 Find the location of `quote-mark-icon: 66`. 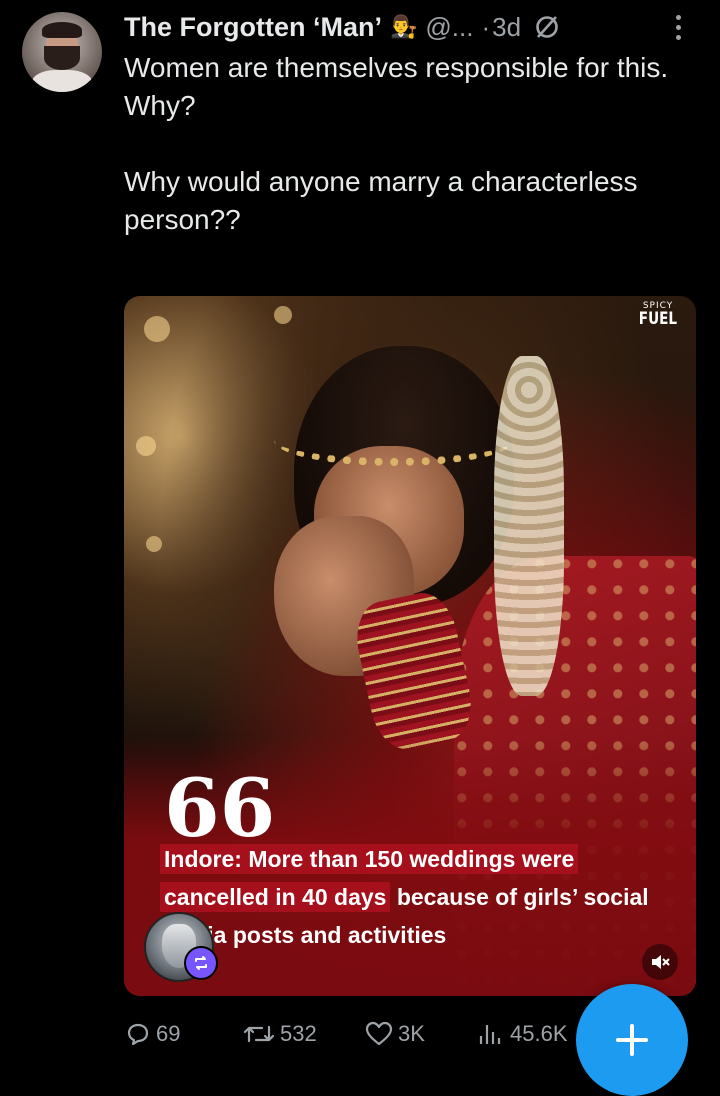

quote-mark-icon: 66 is located at coordinates (220, 808).